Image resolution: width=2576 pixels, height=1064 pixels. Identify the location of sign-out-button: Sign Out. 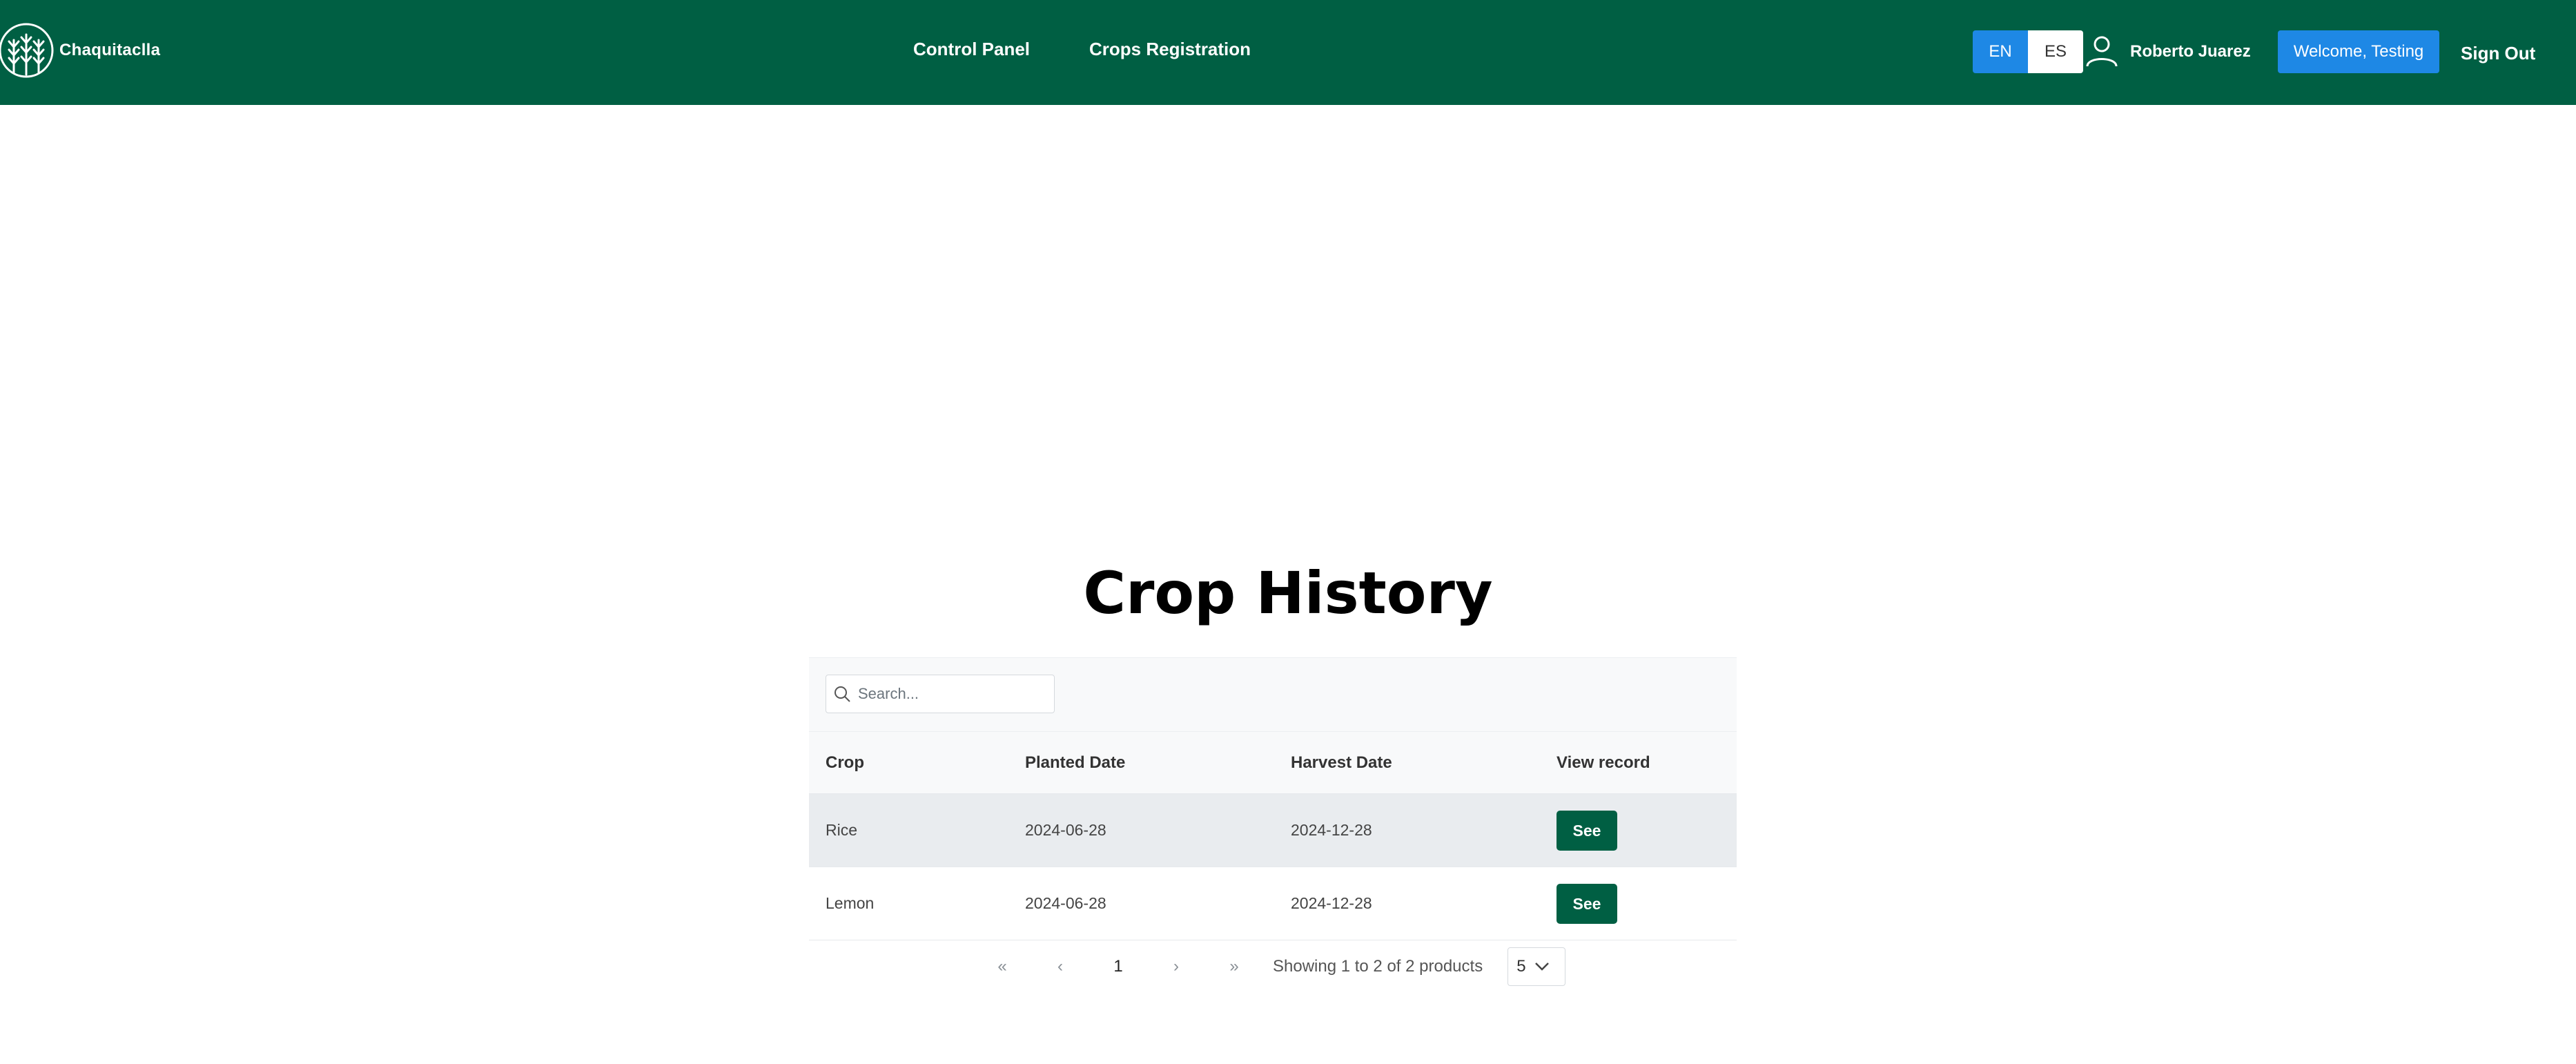
(2498, 53).